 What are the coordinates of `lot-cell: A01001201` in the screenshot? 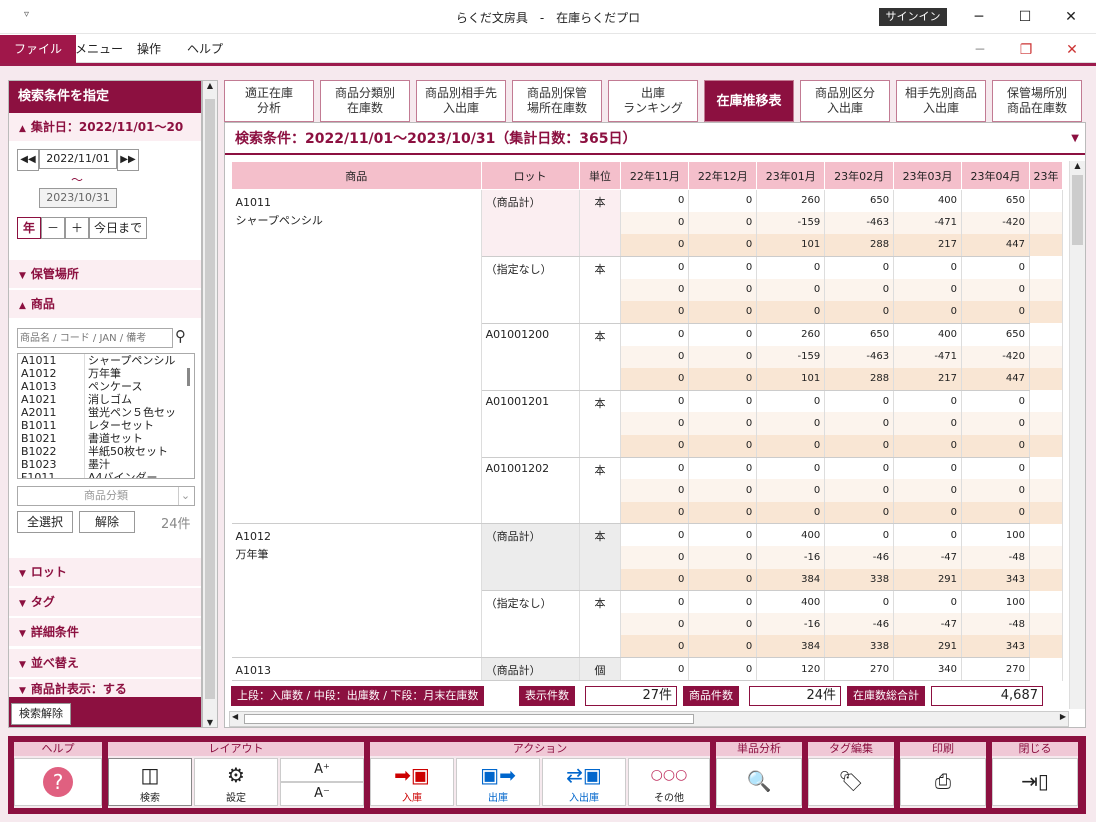 It's located at (530, 424).